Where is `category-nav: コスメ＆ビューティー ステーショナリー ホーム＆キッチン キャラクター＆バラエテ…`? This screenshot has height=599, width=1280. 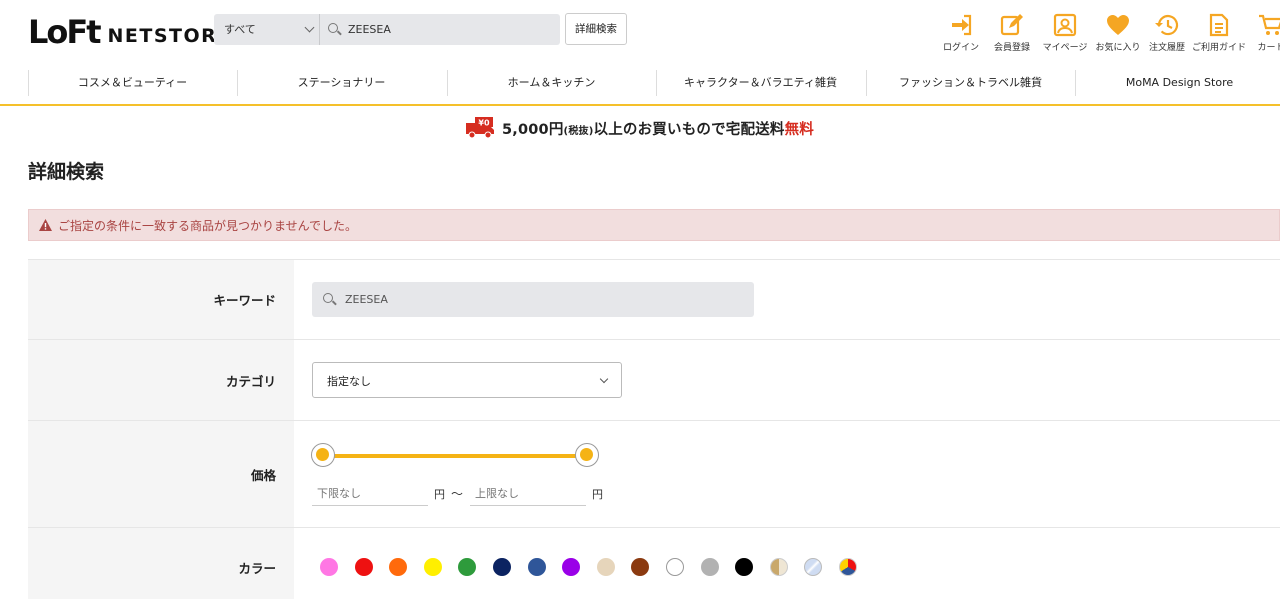
category-nav: コスメ＆ビューティー ステーショナリー ホーム＆キッチン キャラクター＆バラエテ… is located at coordinates (640, 85).